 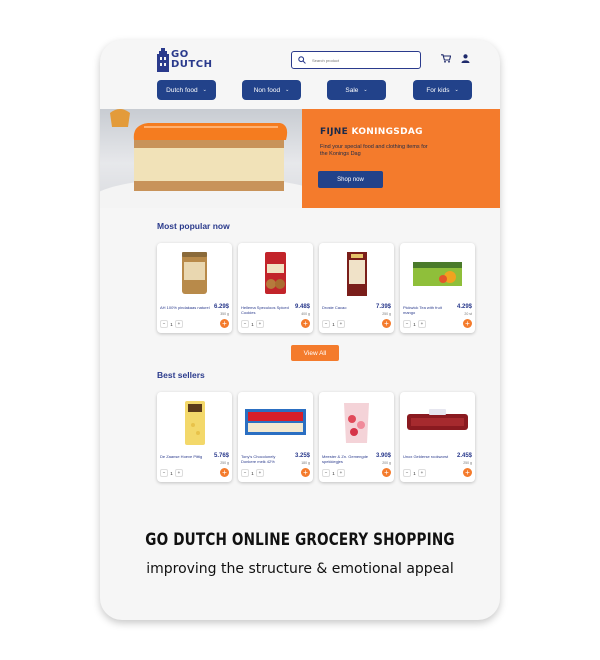 What do you see at coordinates (302, 60) in the screenshot?
I see `search-icon` at bounding box center [302, 60].